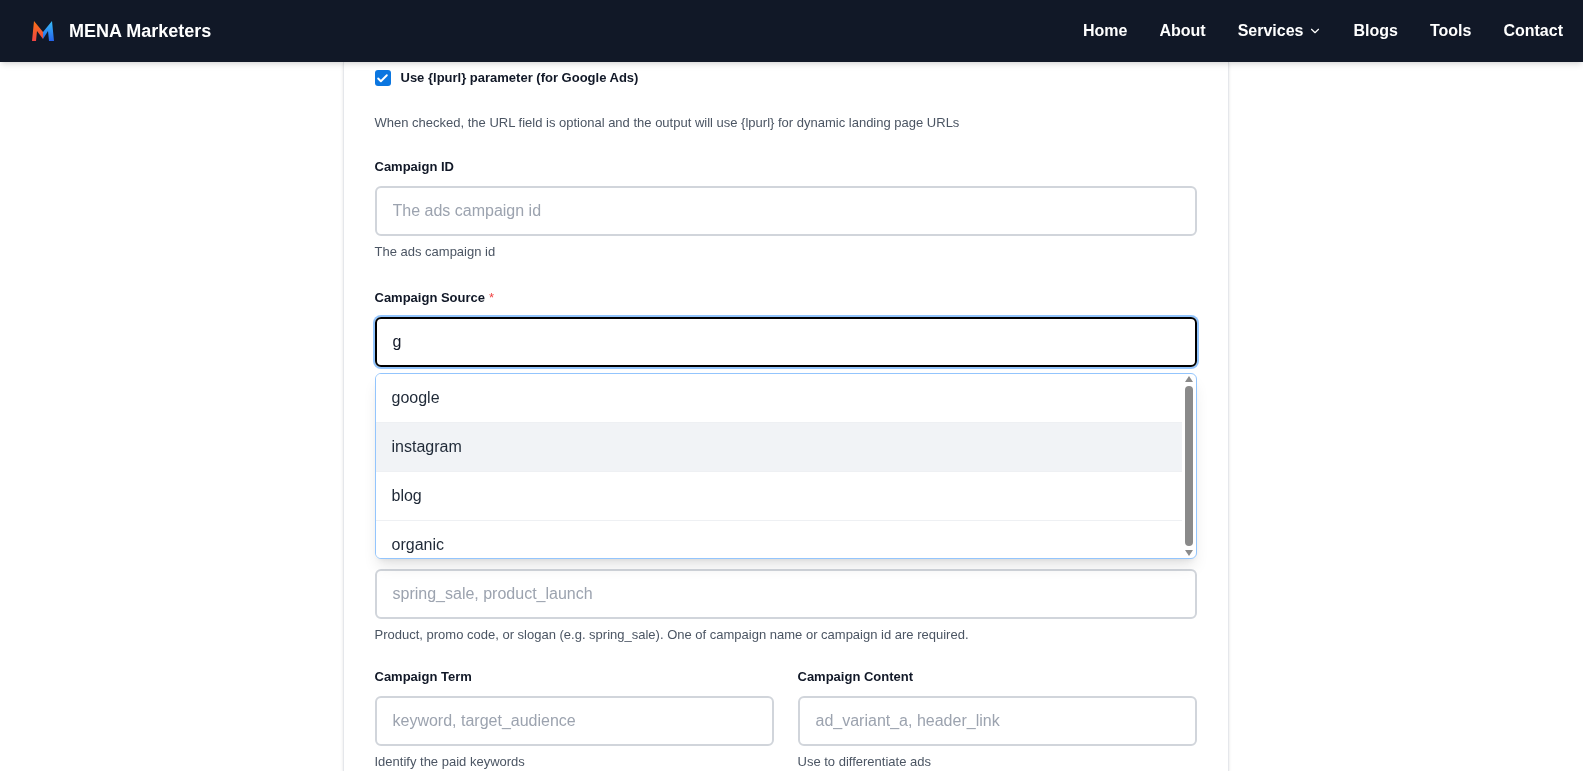 This screenshot has height=771, width=1583. What do you see at coordinates (450, 762) in the screenshot?
I see `hint-text: Identify the paid keywords` at bounding box center [450, 762].